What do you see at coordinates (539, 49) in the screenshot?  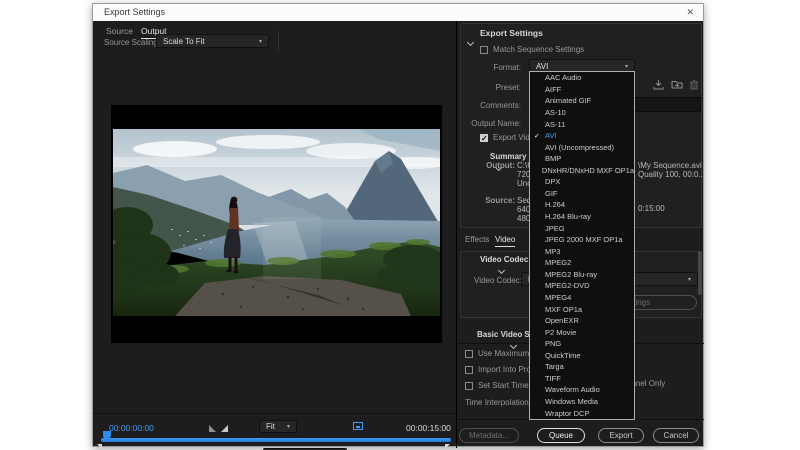 I see `match-sequence-label: Match Sequence Settings` at bounding box center [539, 49].